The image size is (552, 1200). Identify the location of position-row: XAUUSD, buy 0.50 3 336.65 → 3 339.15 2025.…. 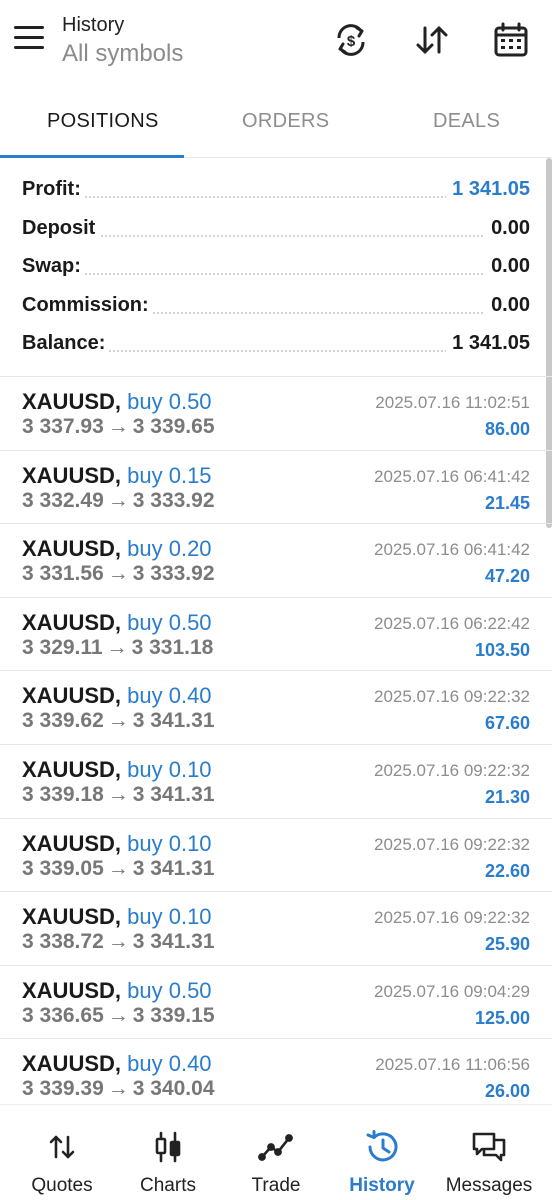
(276, 1003).